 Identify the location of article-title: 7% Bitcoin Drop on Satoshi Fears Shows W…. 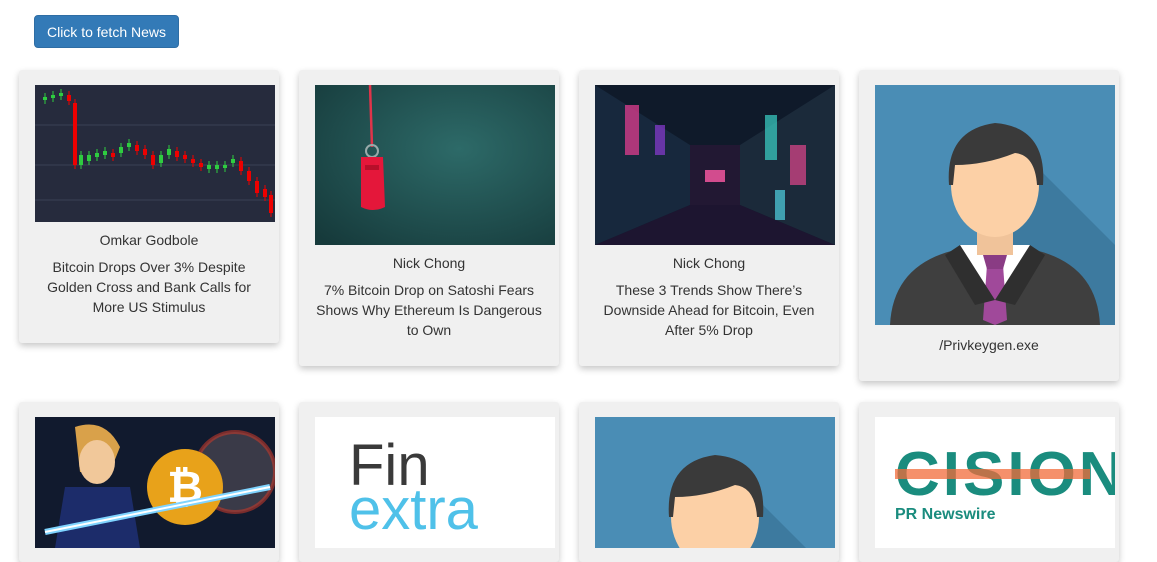
(429, 310).